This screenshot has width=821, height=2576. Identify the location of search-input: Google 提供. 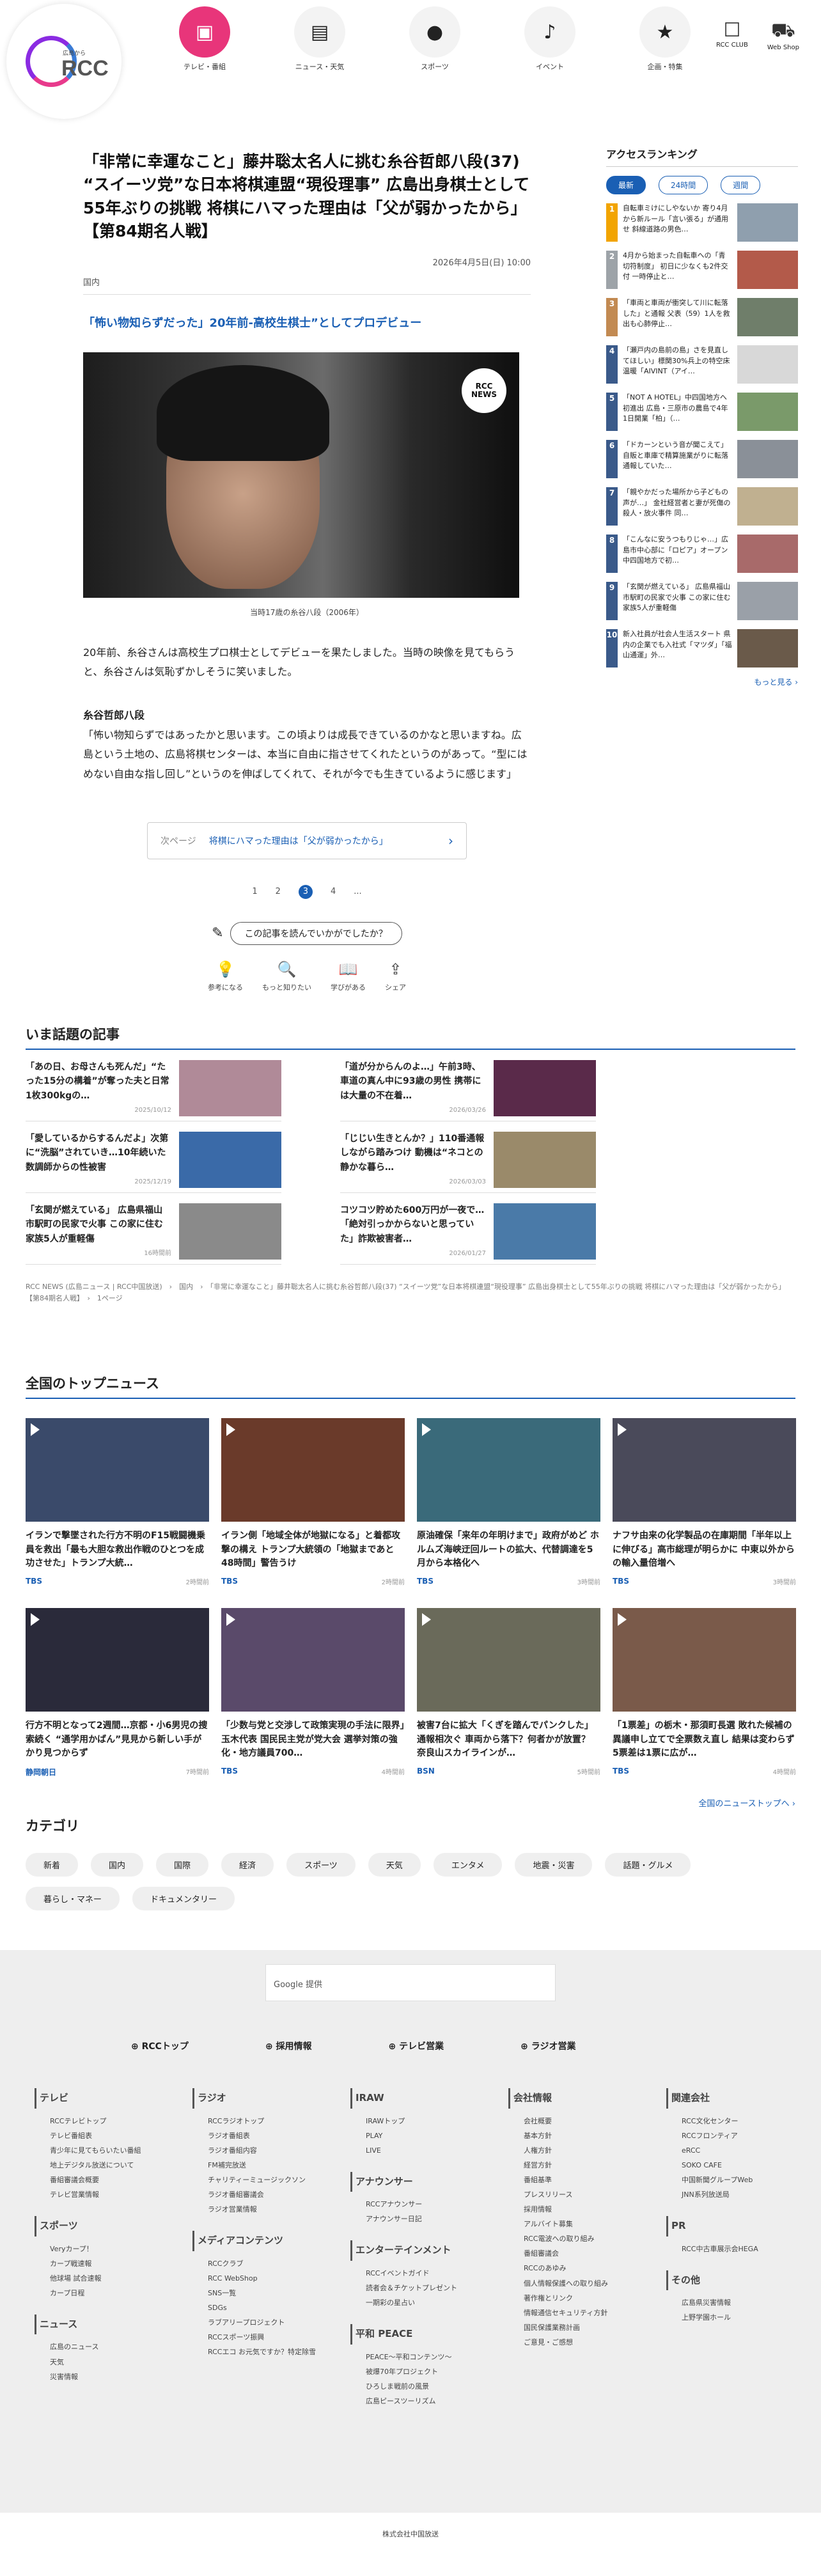
(410, 1982).